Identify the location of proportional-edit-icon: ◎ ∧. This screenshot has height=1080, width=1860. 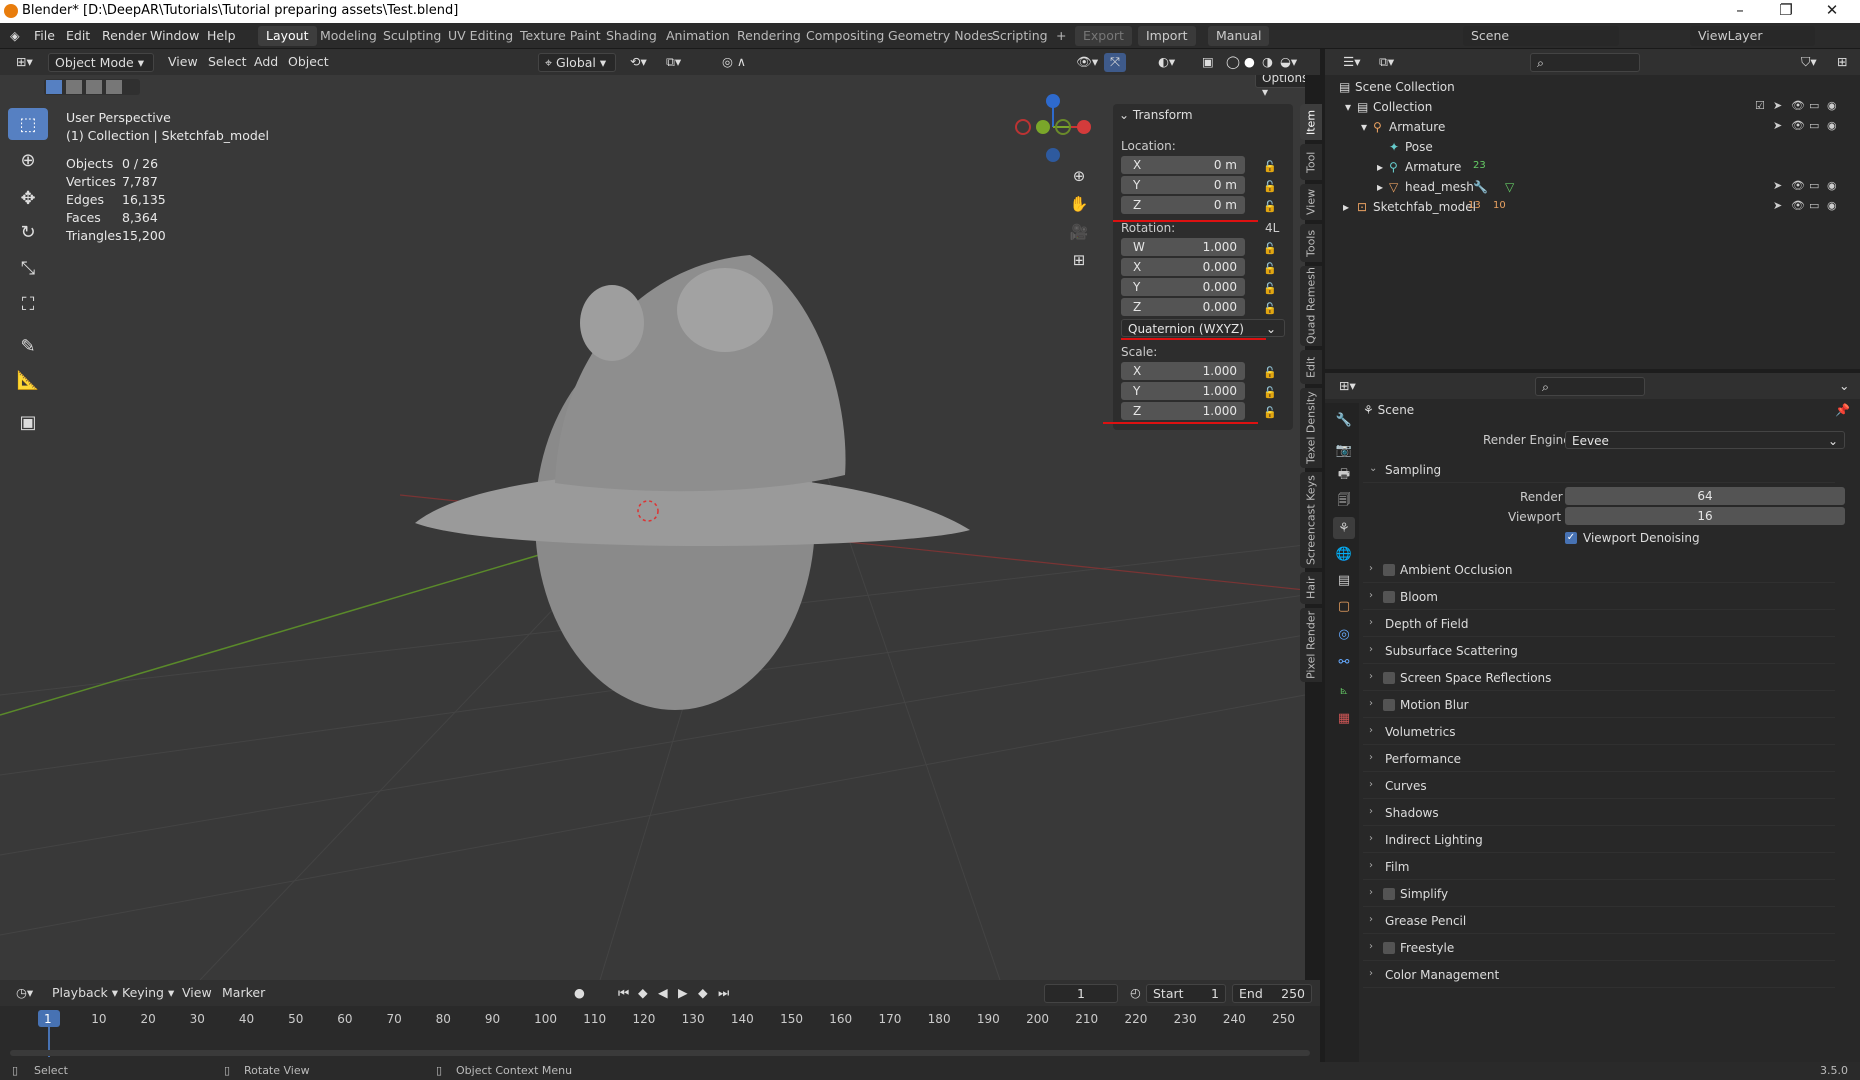
(734, 62).